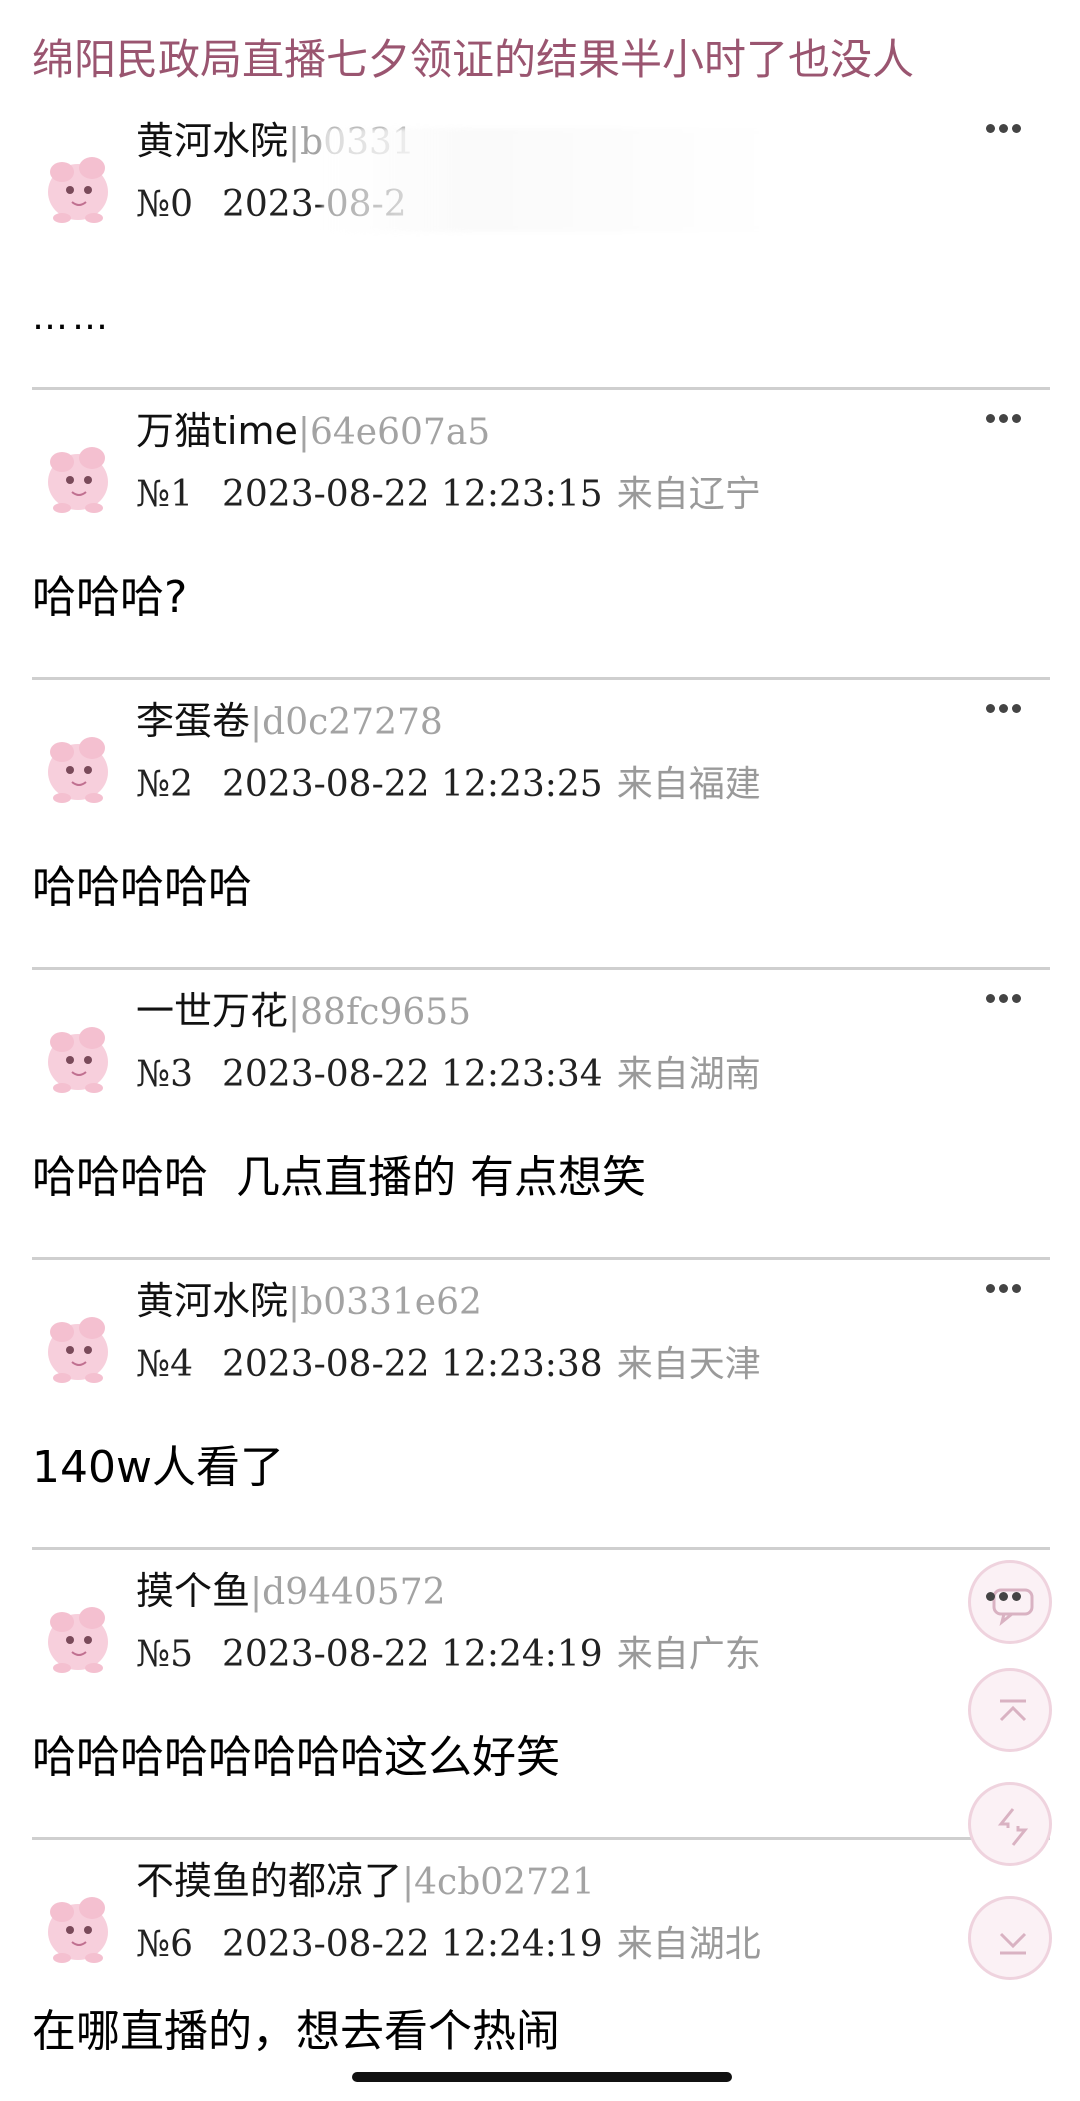 This screenshot has width=1080, height=2101. Describe the element at coordinates (688, 1074) in the screenshot. I see `post-location: 来自湖南` at that location.